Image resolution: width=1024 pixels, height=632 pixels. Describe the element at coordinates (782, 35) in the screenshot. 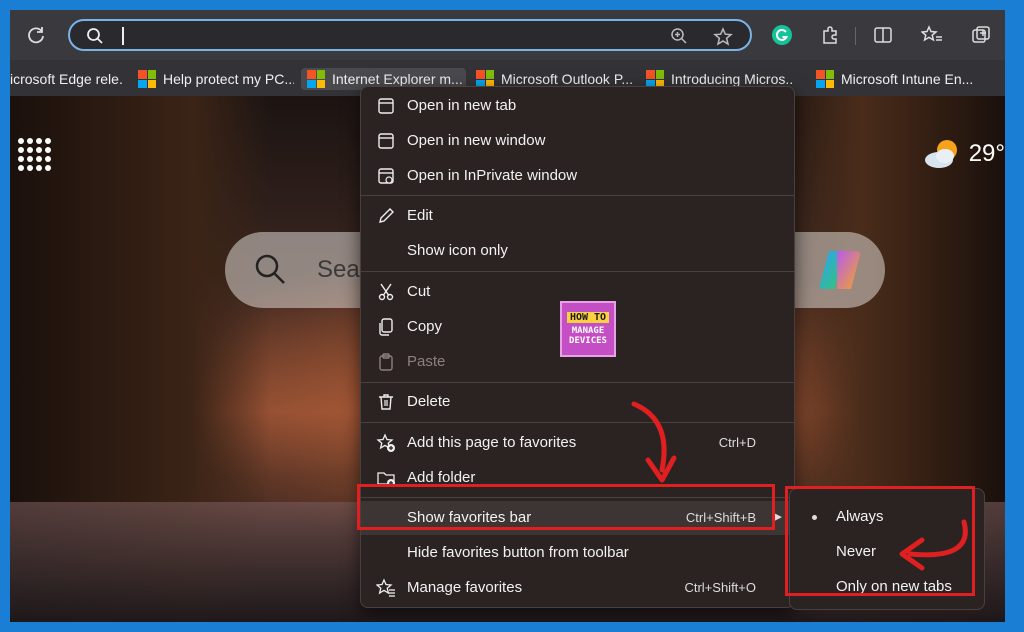

I see `grammarly-icon` at that location.